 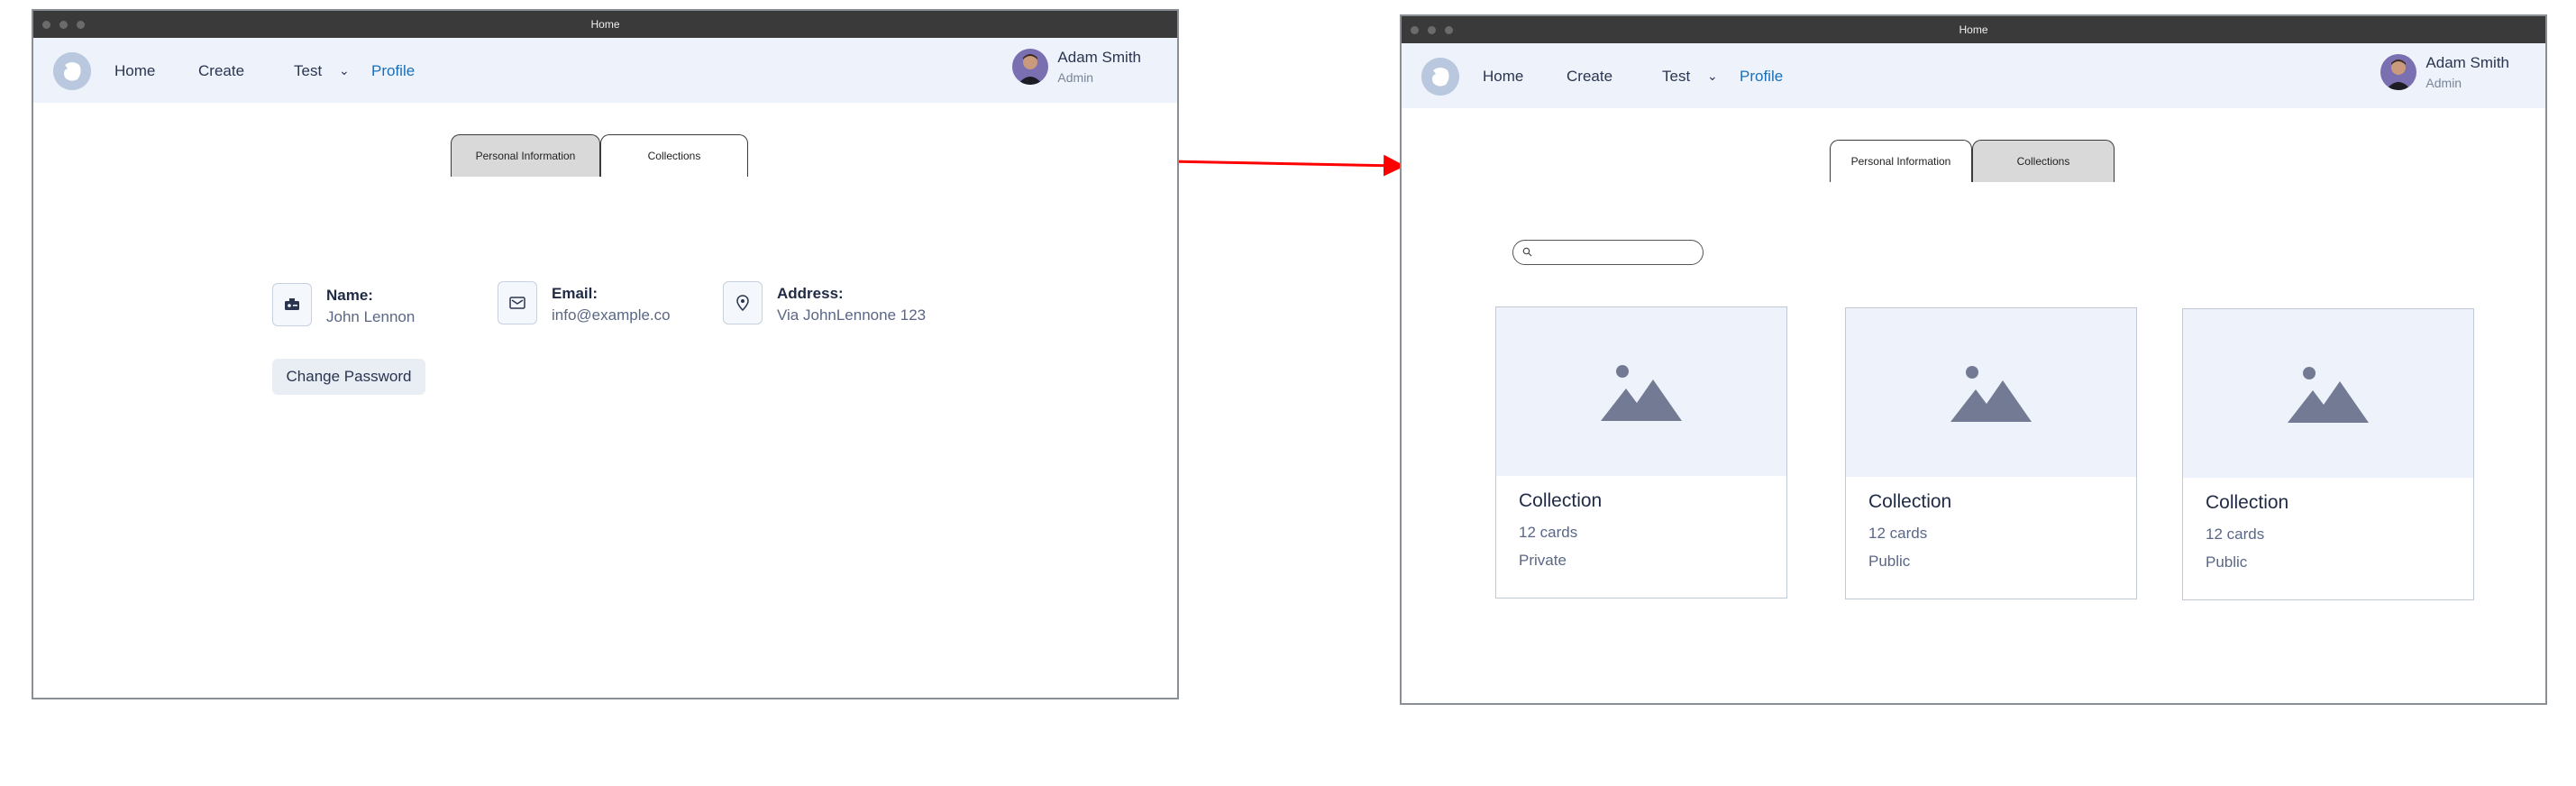 I want to click on search-icon, so click(x=1527, y=252).